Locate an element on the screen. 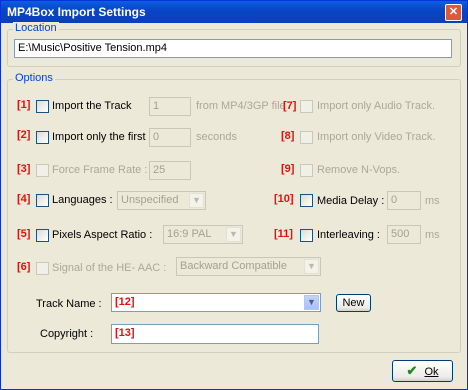 The height and width of the screenshot is (390, 468). languages-select: Unspecified ▼ is located at coordinates (161, 200).